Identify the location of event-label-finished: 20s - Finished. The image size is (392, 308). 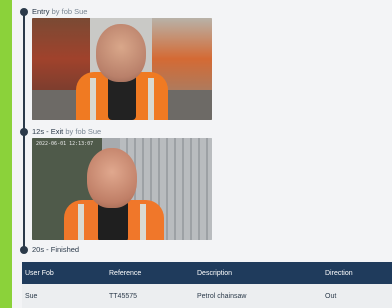
(55, 249).